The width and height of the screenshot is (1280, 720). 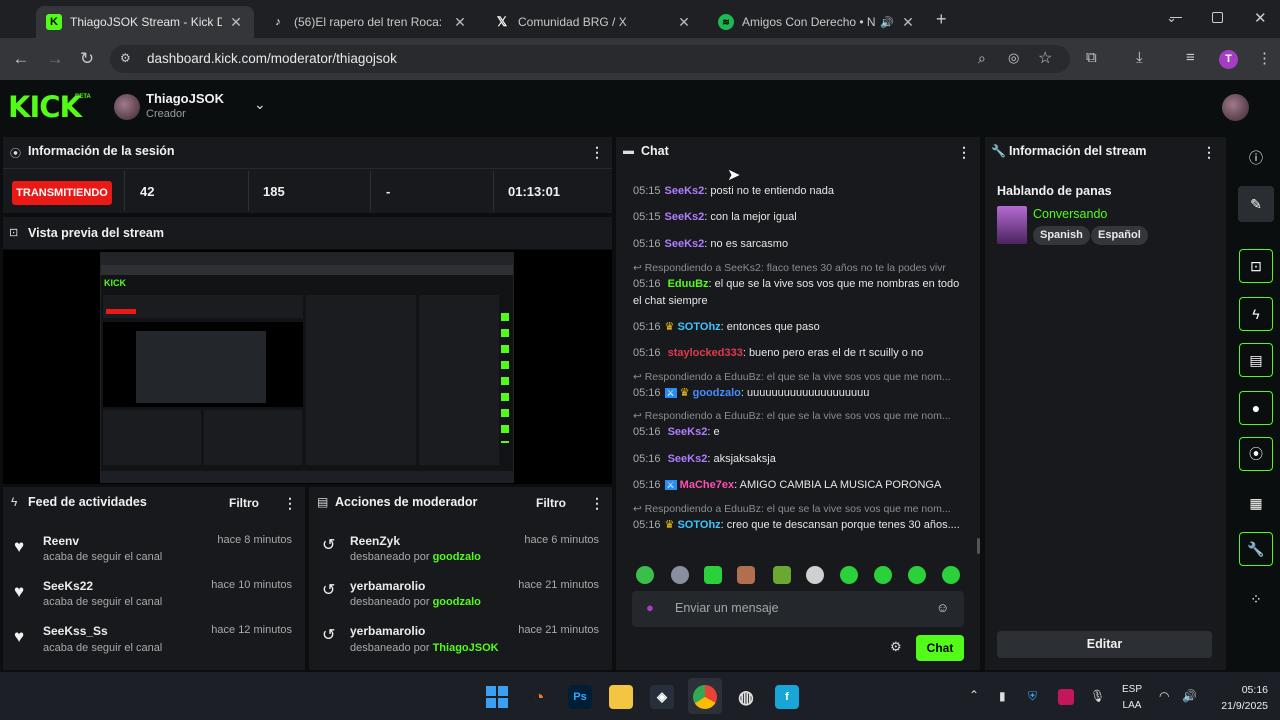 I want to click on chat-toggle-button: ●, so click(x=1256, y=408).